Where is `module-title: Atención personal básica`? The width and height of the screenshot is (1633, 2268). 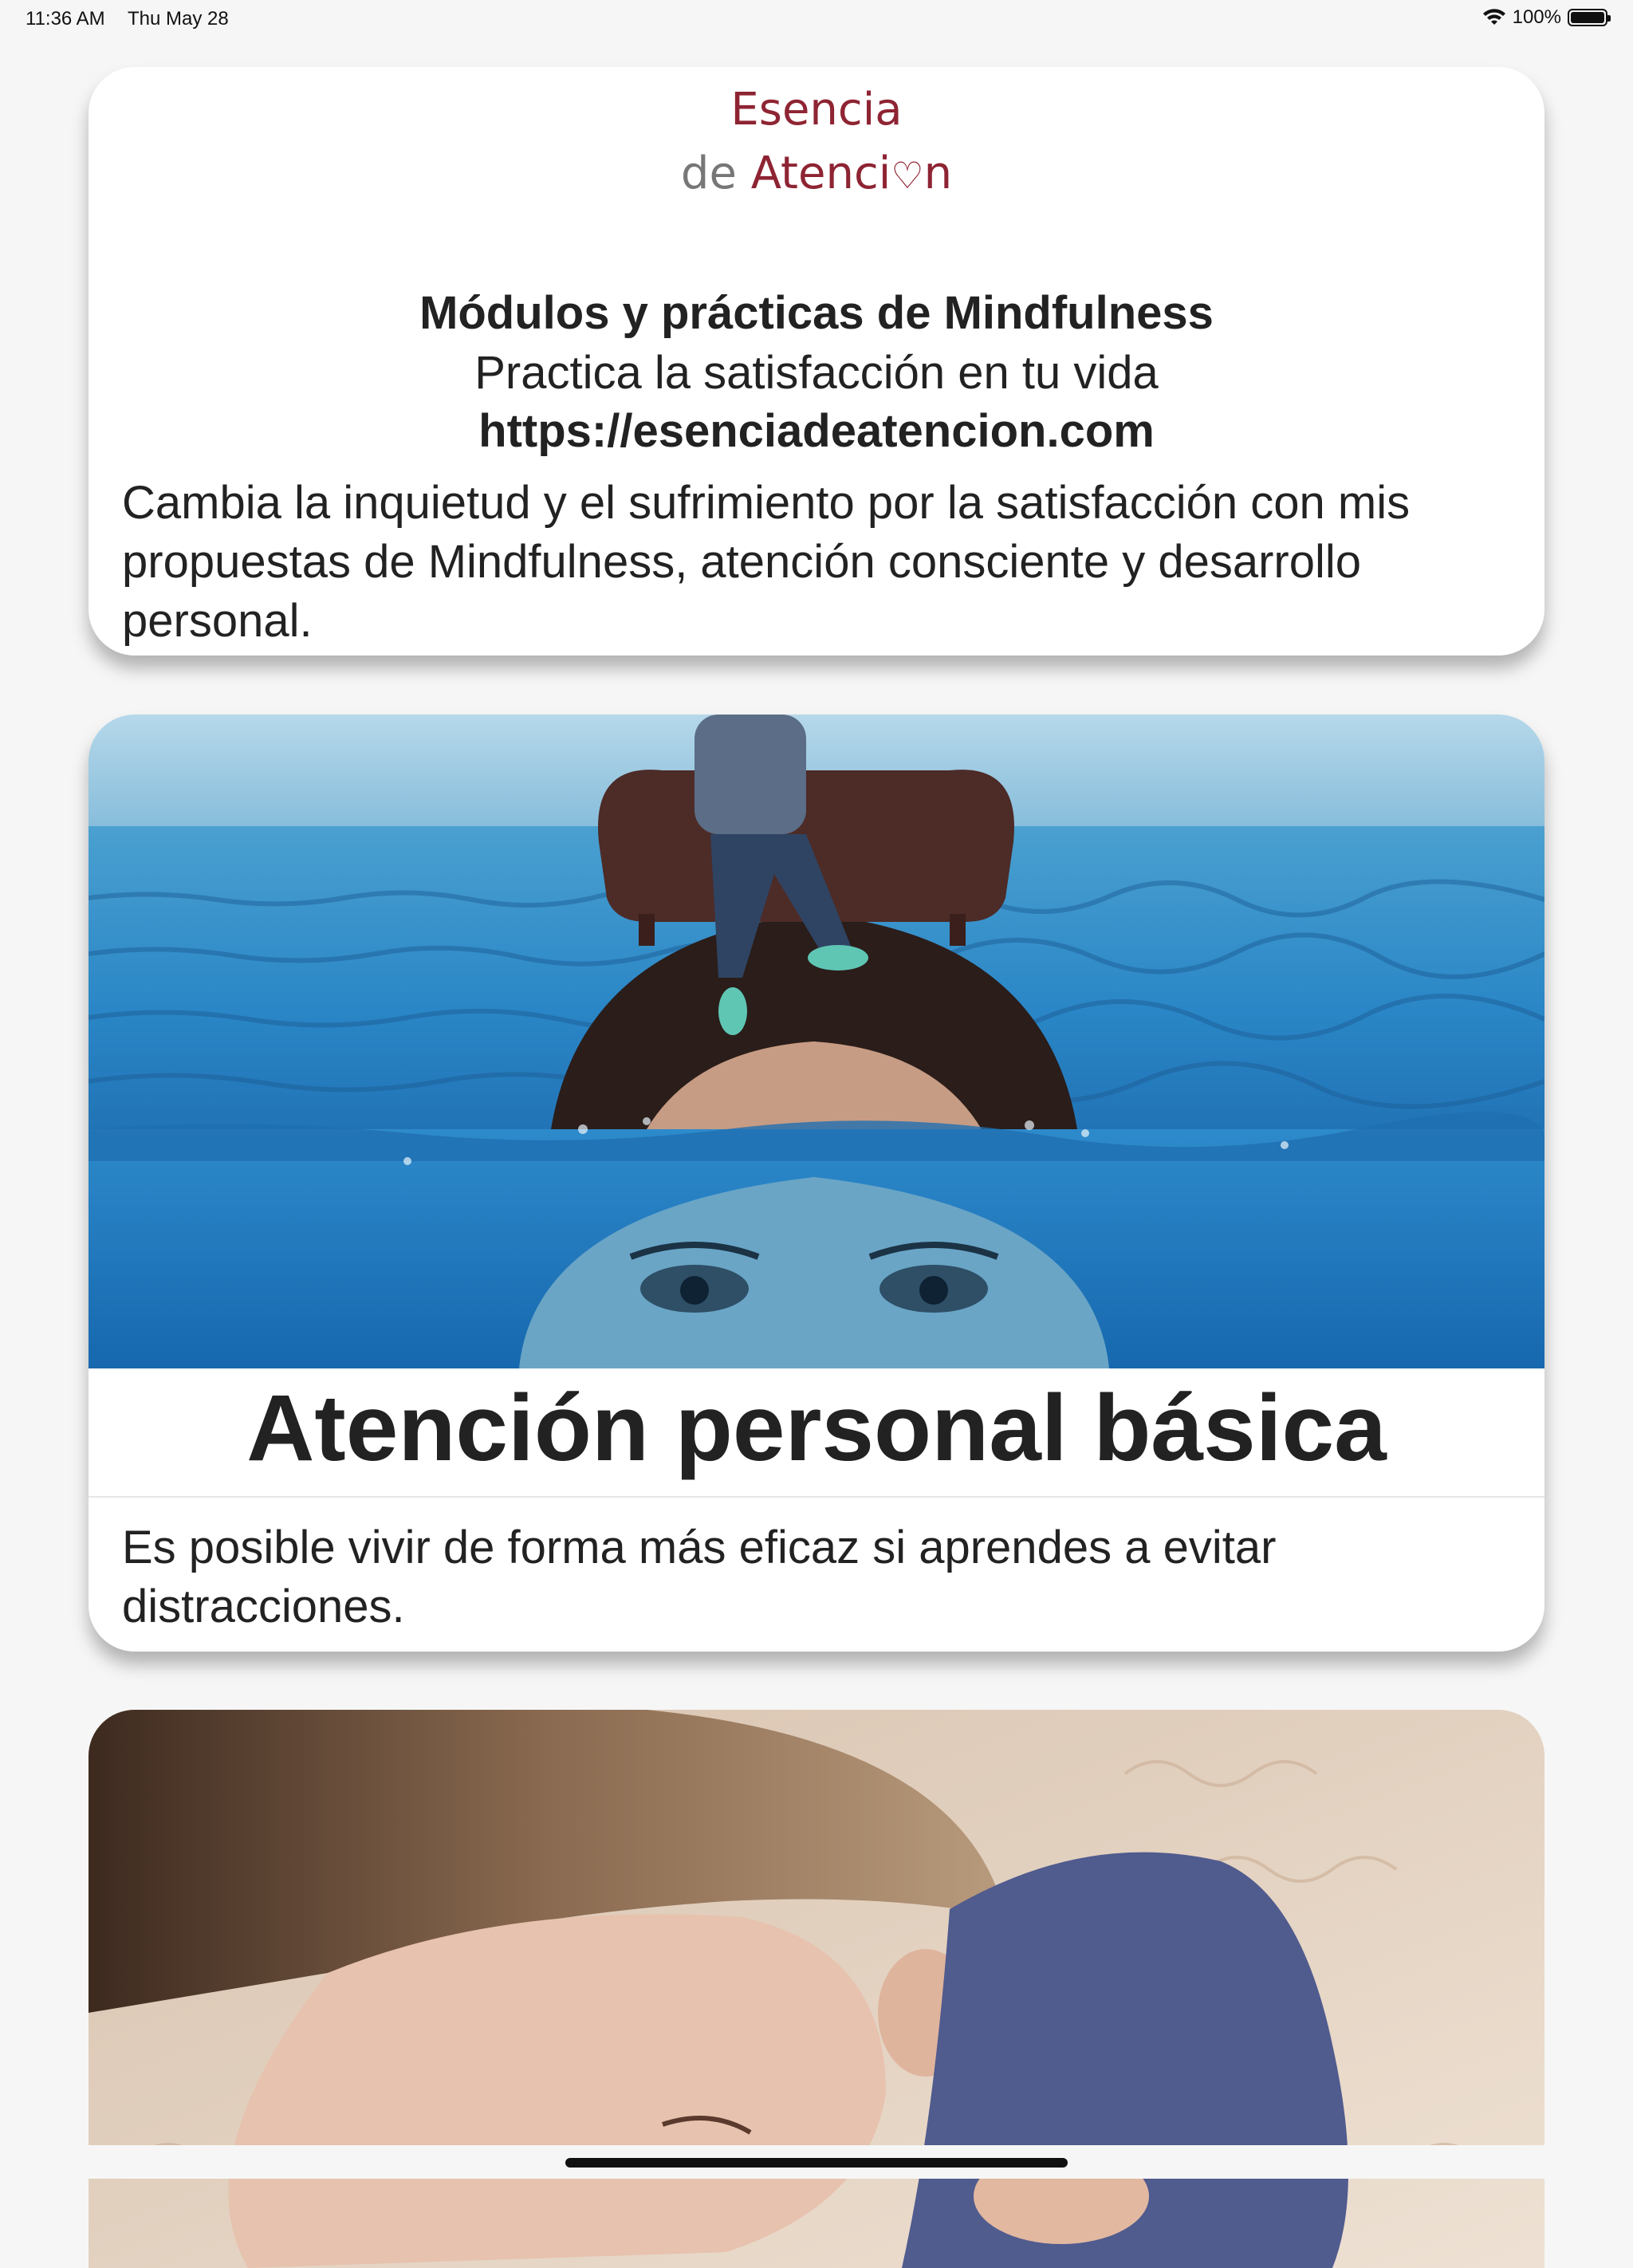 module-title: Atención personal básica is located at coordinates (816, 1428).